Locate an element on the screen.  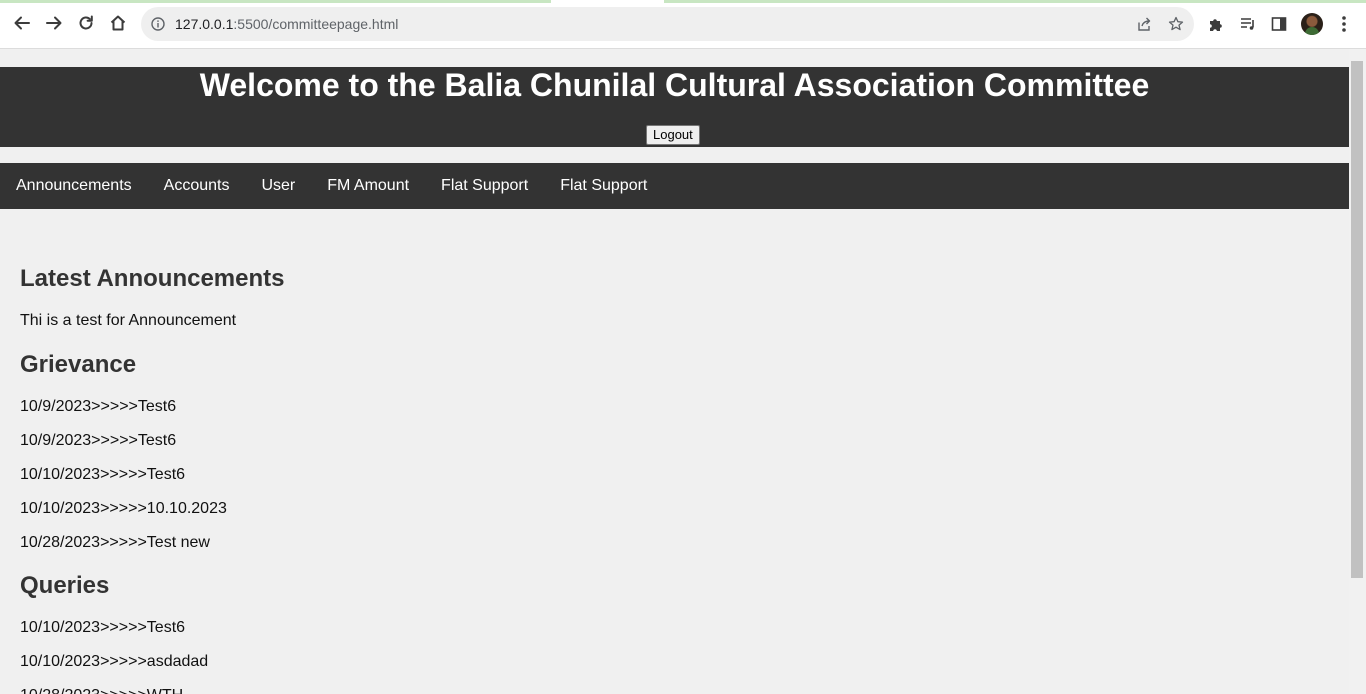
nav-item-accounts: Accounts is located at coordinates (197, 186).